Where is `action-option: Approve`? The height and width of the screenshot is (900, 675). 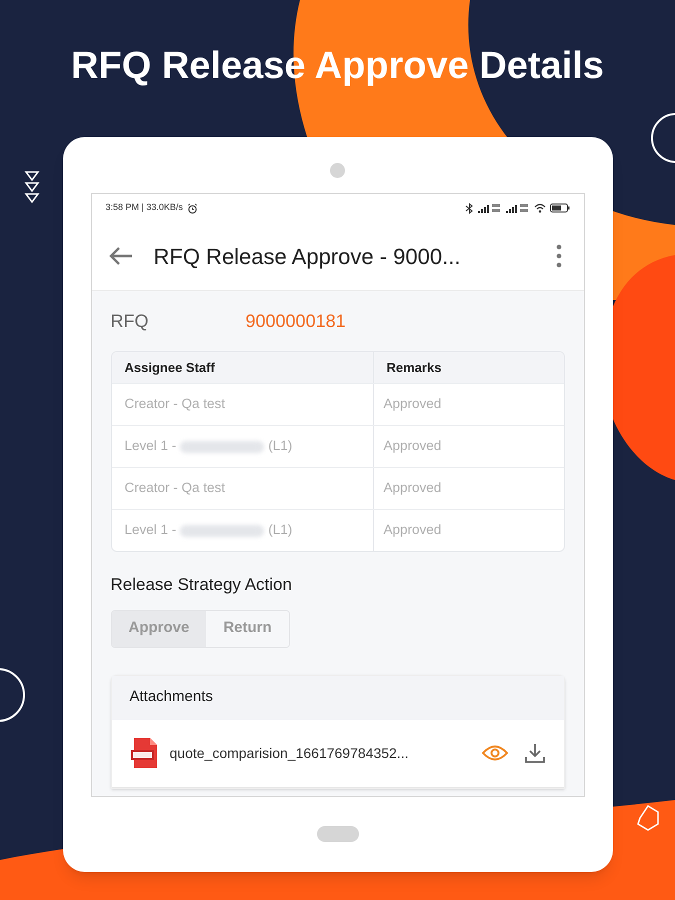
action-option: Approve is located at coordinates (159, 628).